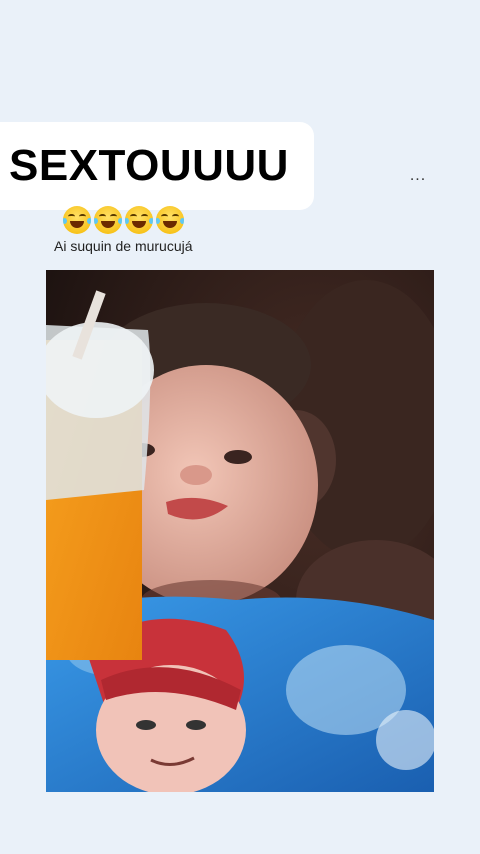 The height and width of the screenshot is (854, 480). Describe the element at coordinates (123, 246) in the screenshot. I see `caption-text: Ai suquin de murucujá` at that location.